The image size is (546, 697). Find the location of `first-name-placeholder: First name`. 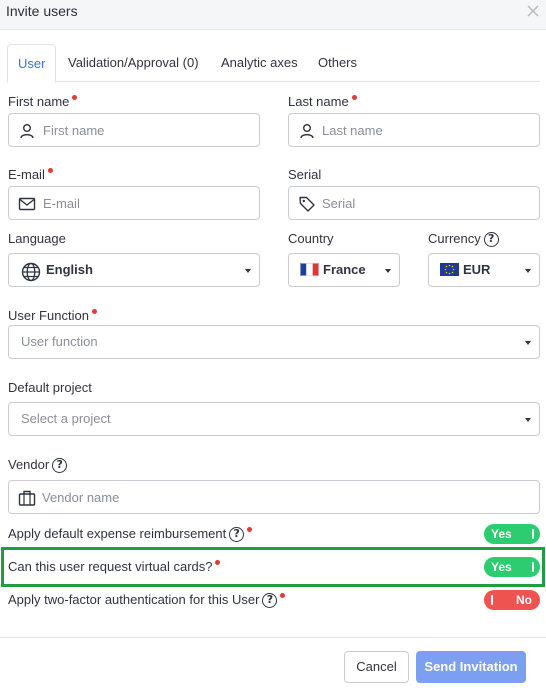

first-name-placeholder: First name is located at coordinates (74, 130).